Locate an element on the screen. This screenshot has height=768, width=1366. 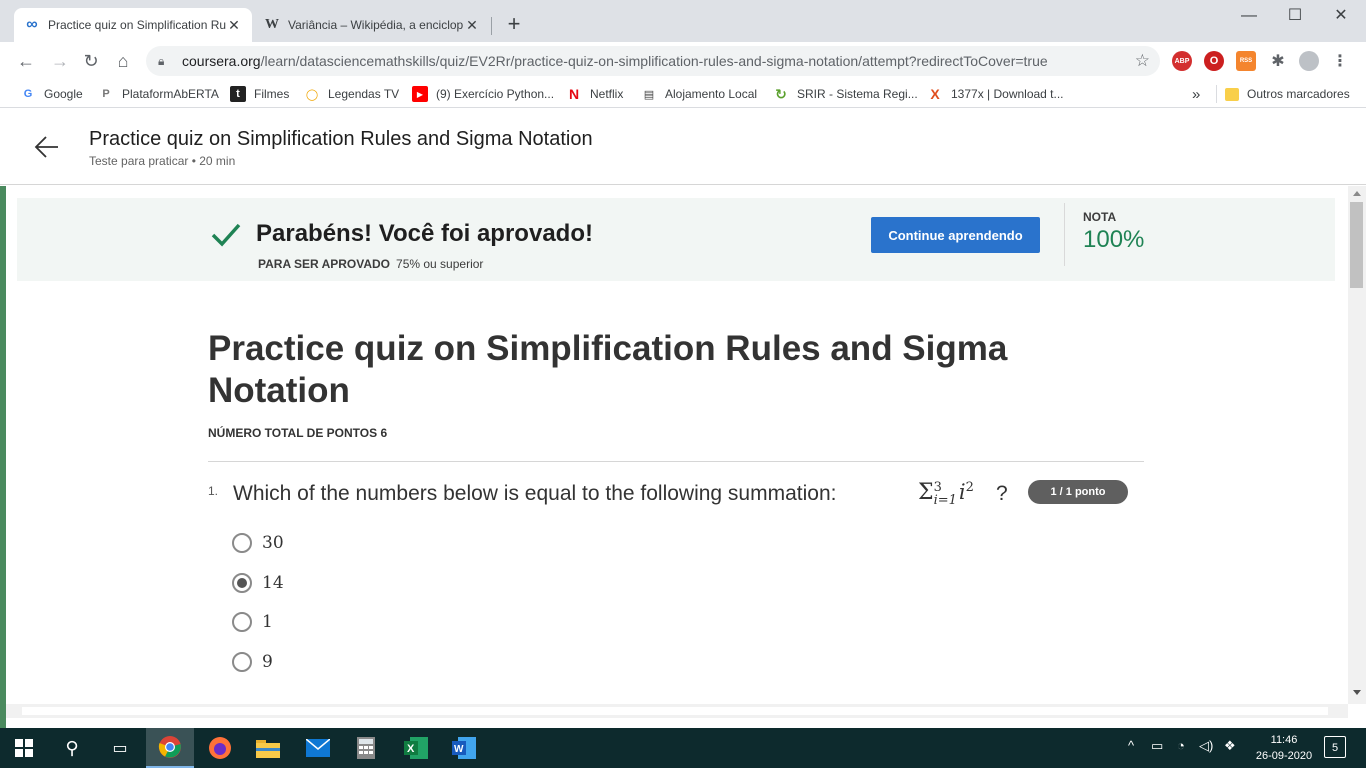
notification-count: 5 is located at coordinates (1335, 748).